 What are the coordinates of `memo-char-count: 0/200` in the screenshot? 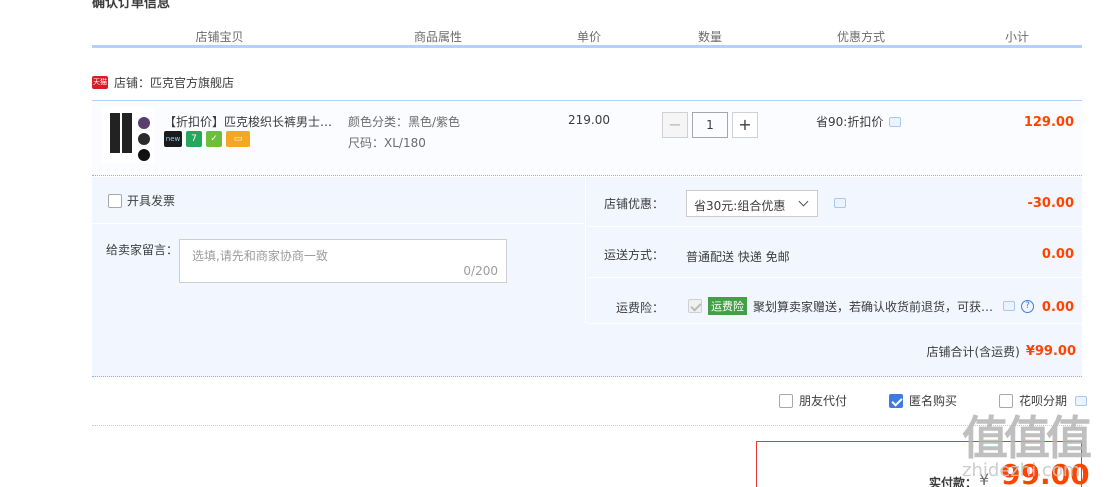 It's located at (480, 271).